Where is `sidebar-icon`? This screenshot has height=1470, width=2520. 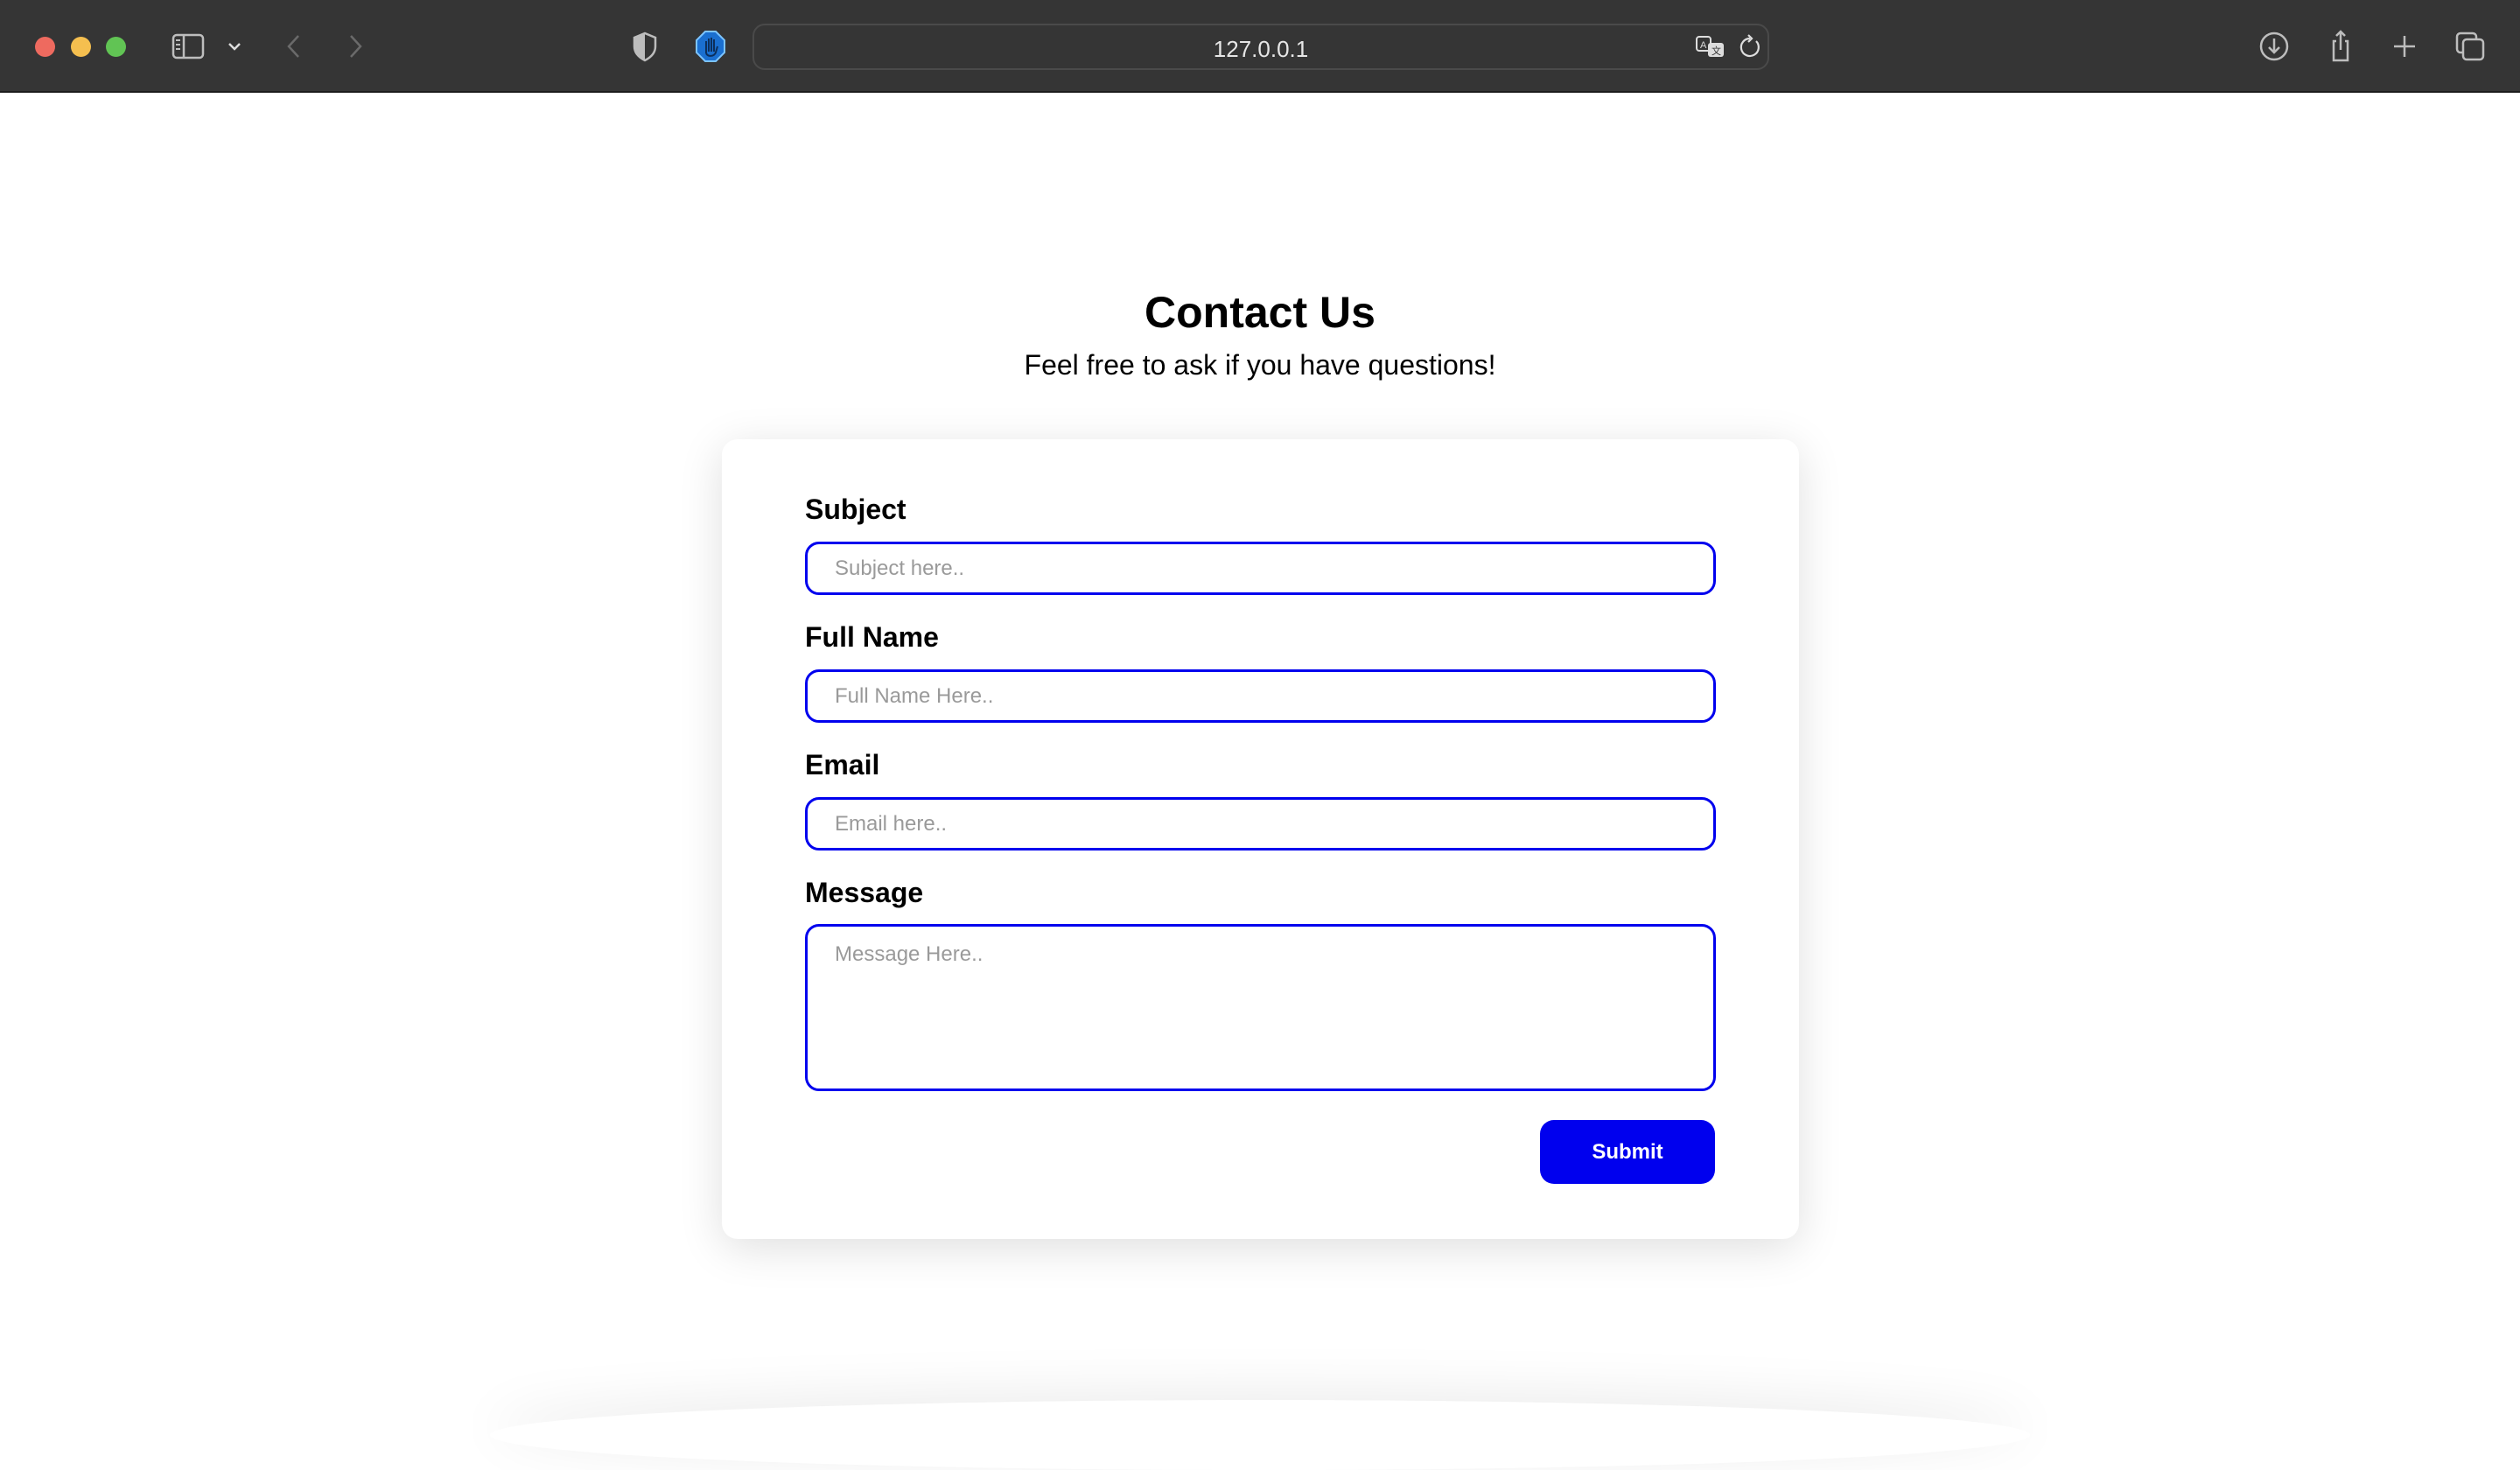 sidebar-icon is located at coordinates (188, 46).